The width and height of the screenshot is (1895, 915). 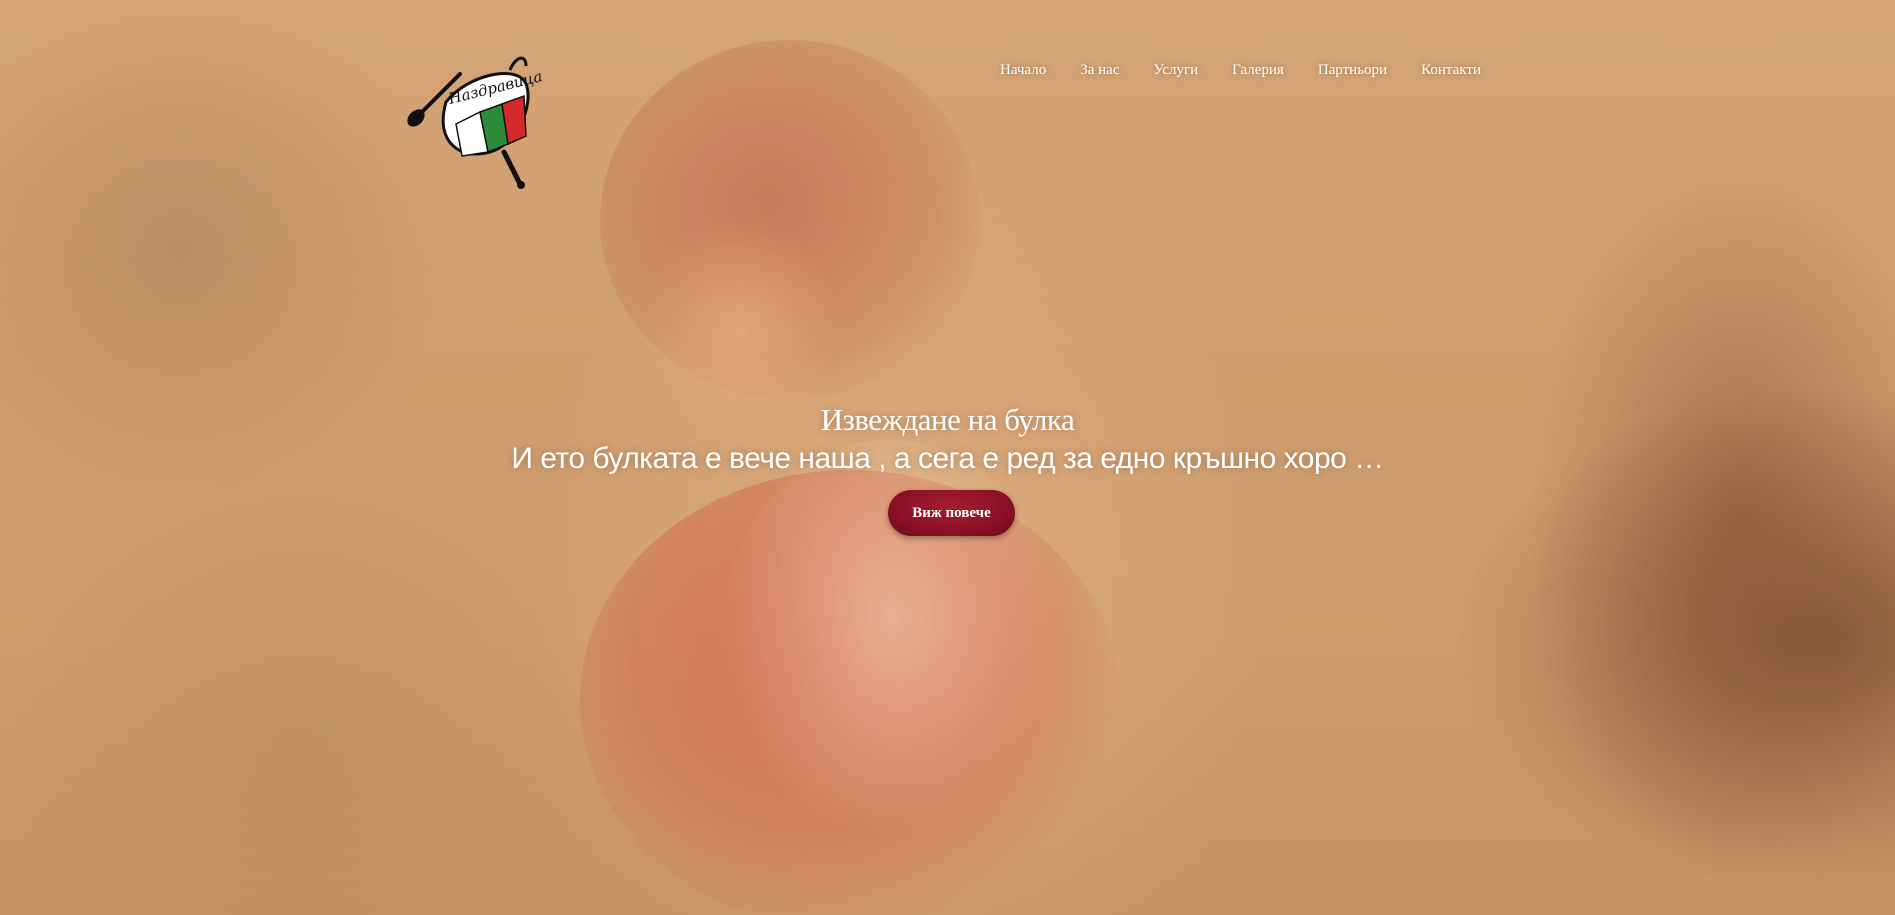 What do you see at coordinates (951, 513) in the screenshot?
I see `see-more-button: Виж повече` at bounding box center [951, 513].